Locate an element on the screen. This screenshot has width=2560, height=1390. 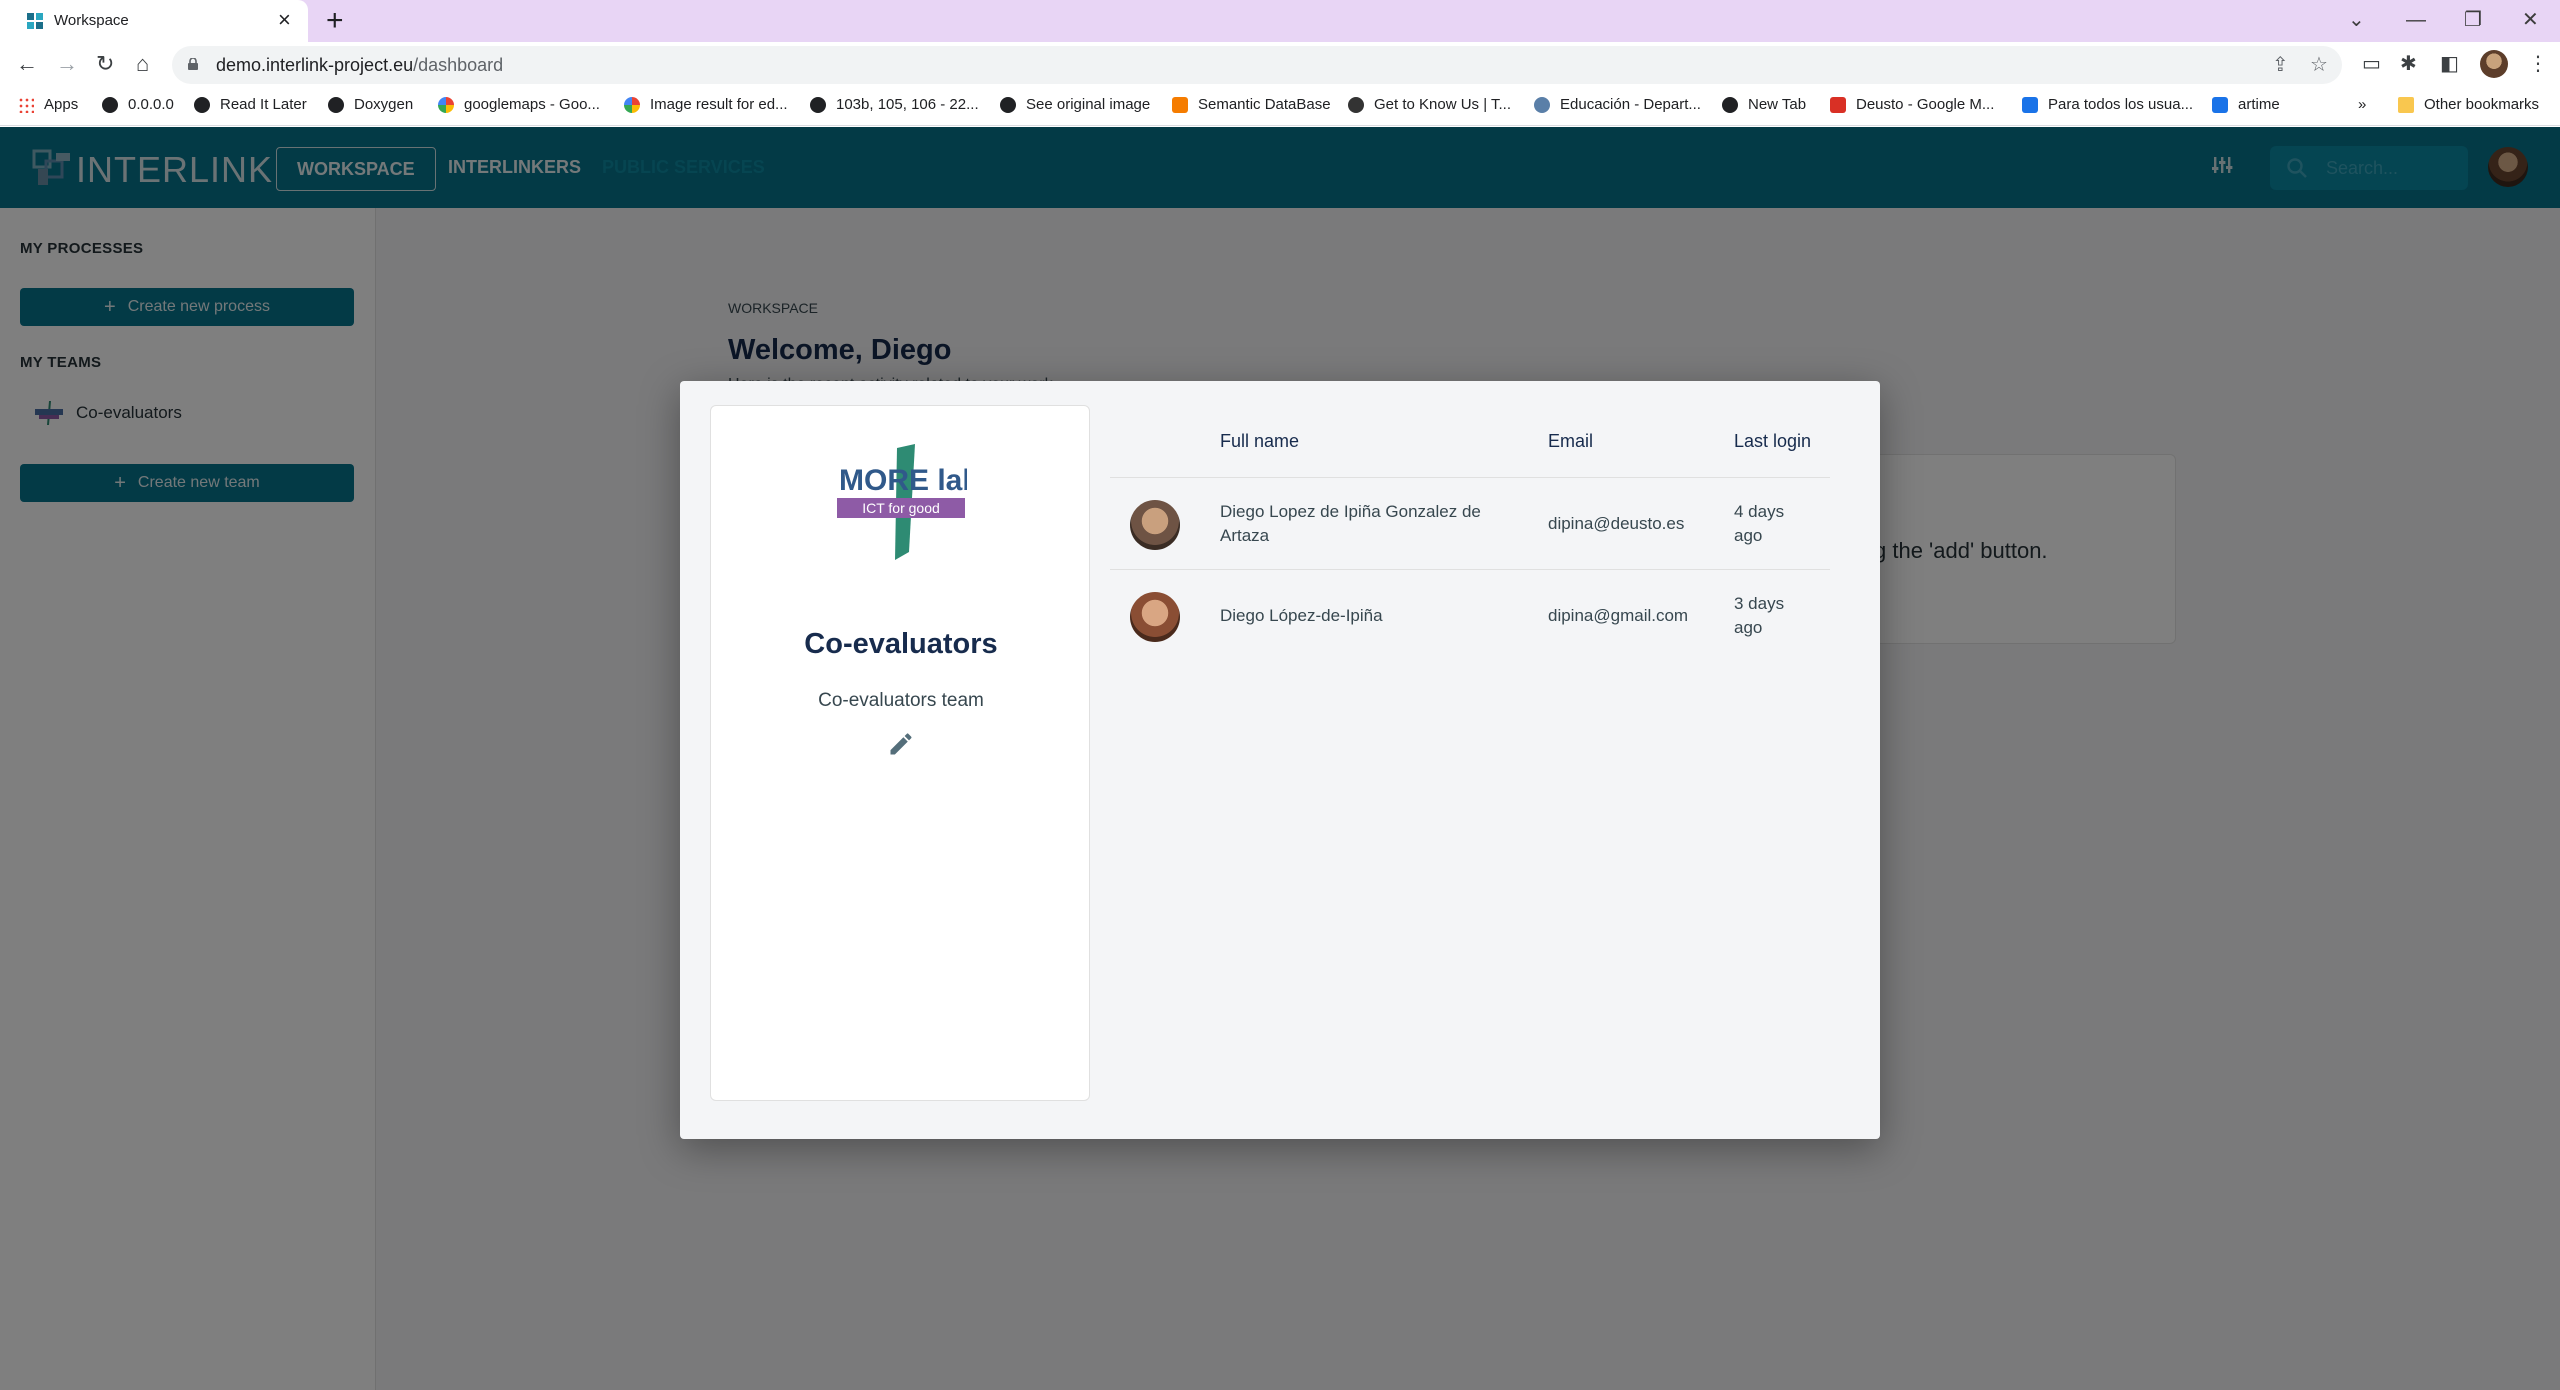
column-header-last-login: Last login is located at coordinates (1773, 441).